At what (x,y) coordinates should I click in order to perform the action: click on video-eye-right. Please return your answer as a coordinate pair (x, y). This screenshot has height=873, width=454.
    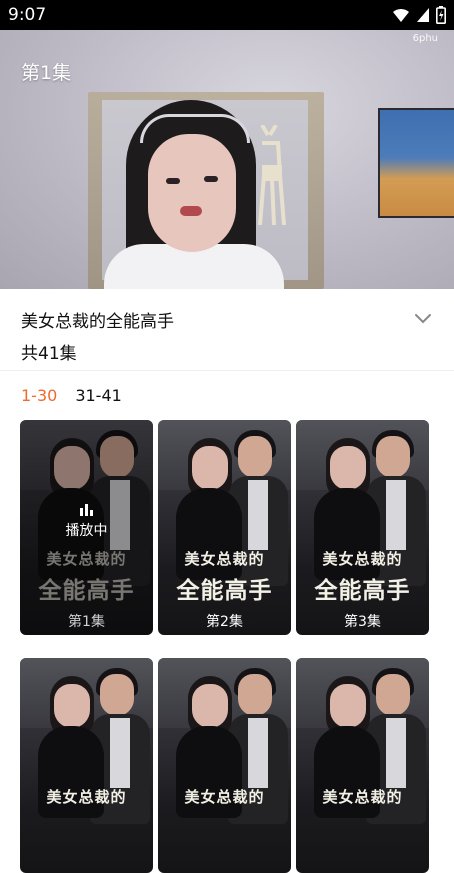
    Looking at the image, I should click on (211, 179).